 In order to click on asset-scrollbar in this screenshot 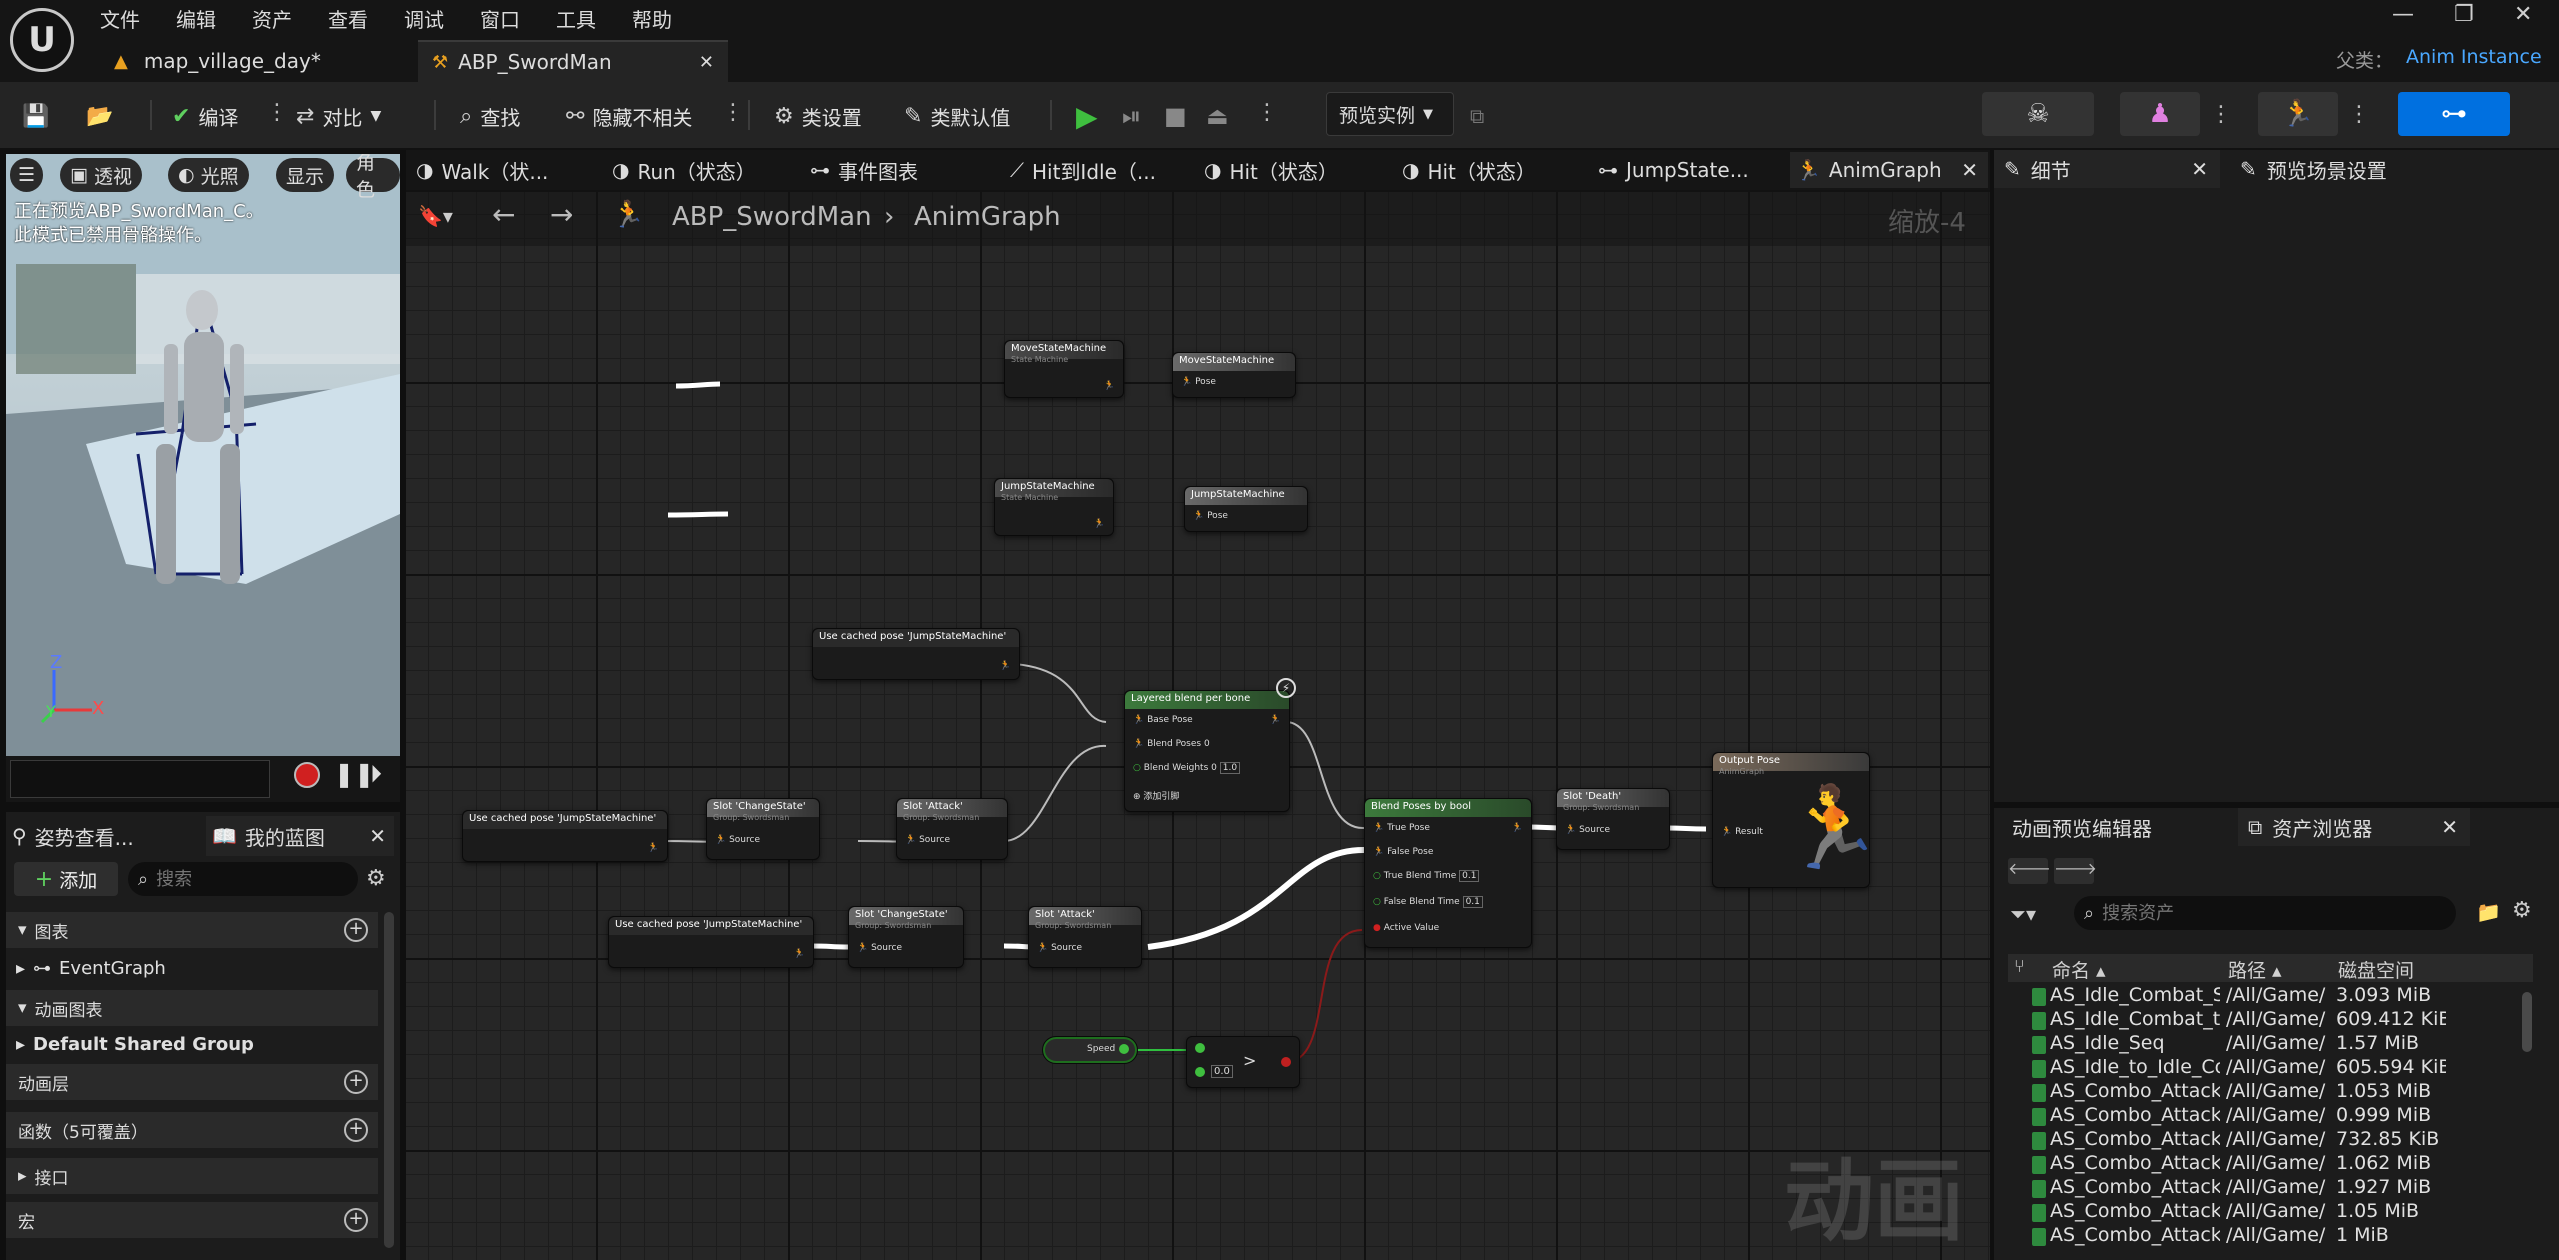, I will do `click(2527, 1022)`.